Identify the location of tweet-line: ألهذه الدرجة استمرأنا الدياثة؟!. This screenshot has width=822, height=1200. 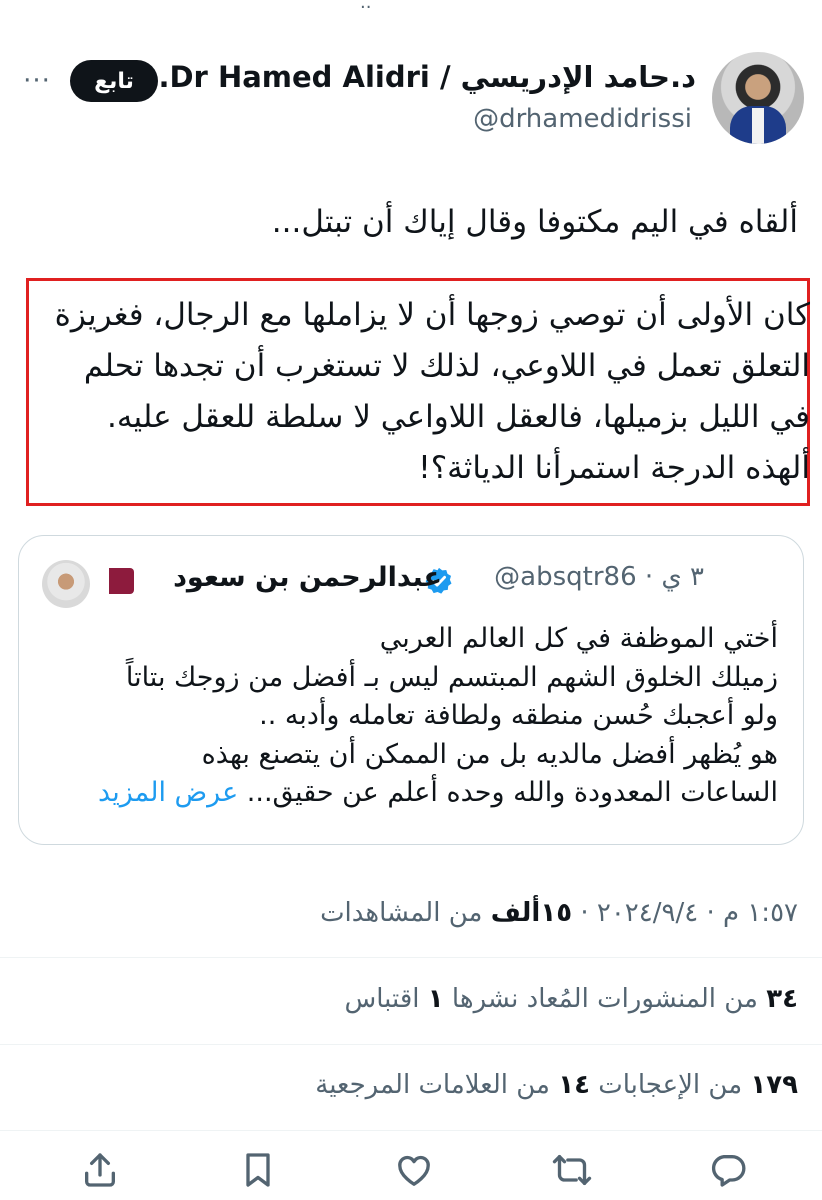
(614, 468).